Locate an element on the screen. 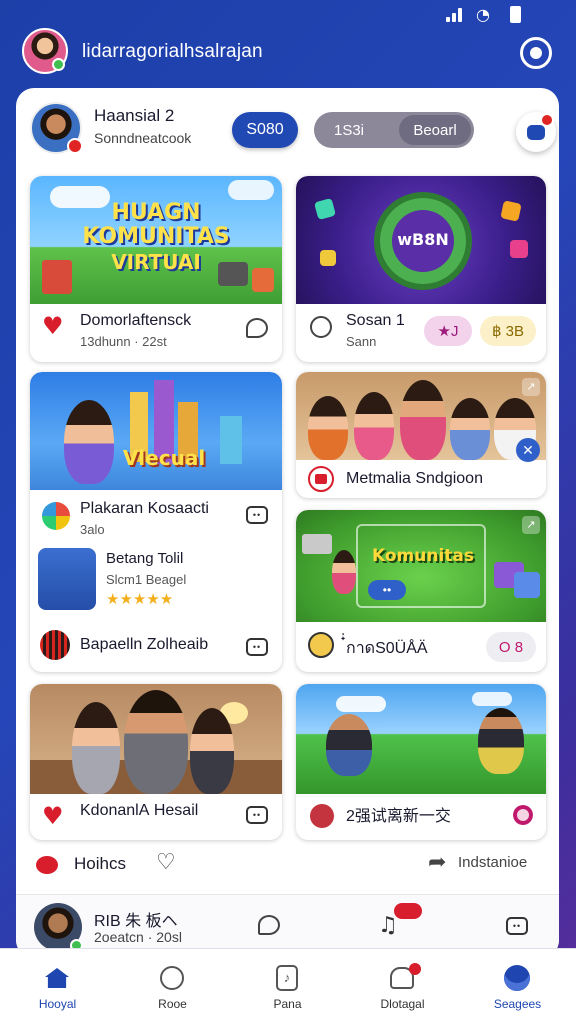 Image resolution: width=576 pixels, height=1024 pixels. card-tag: O 8 is located at coordinates (511, 647).